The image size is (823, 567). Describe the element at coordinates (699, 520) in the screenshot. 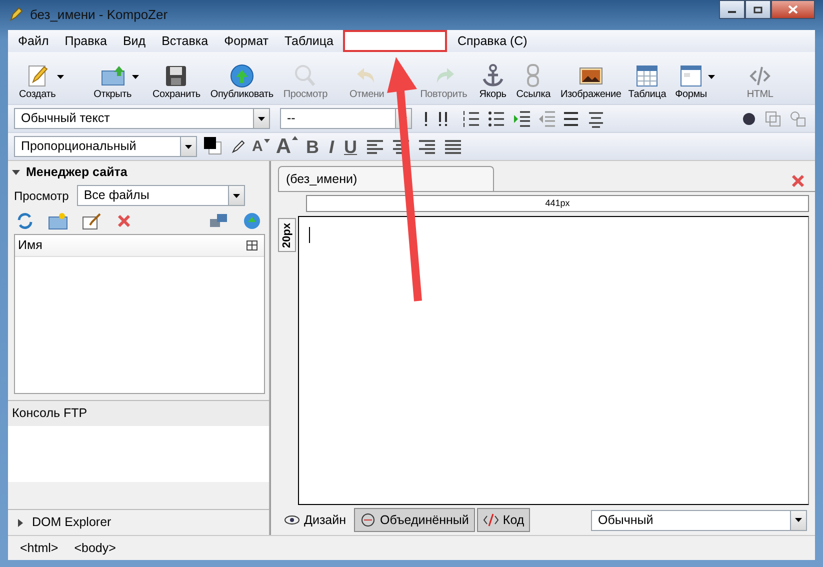

I see `view-mode-select: Обычный` at that location.